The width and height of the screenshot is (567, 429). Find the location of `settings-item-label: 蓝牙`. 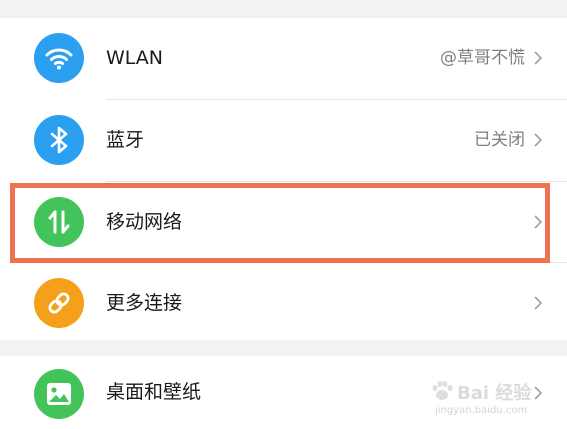

settings-item-label: 蓝牙 is located at coordinates (125, 140).